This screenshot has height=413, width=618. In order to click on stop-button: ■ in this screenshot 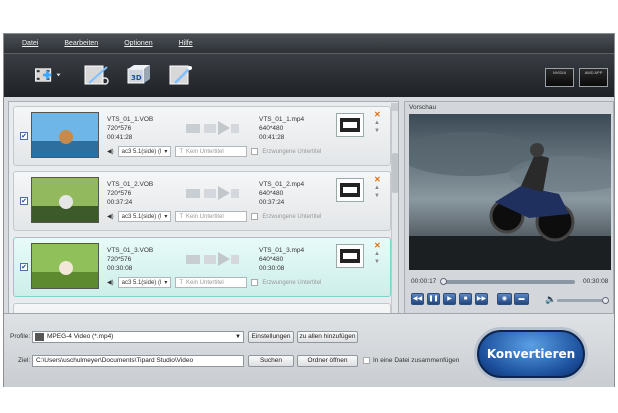, I will do `click(465, 299)`.